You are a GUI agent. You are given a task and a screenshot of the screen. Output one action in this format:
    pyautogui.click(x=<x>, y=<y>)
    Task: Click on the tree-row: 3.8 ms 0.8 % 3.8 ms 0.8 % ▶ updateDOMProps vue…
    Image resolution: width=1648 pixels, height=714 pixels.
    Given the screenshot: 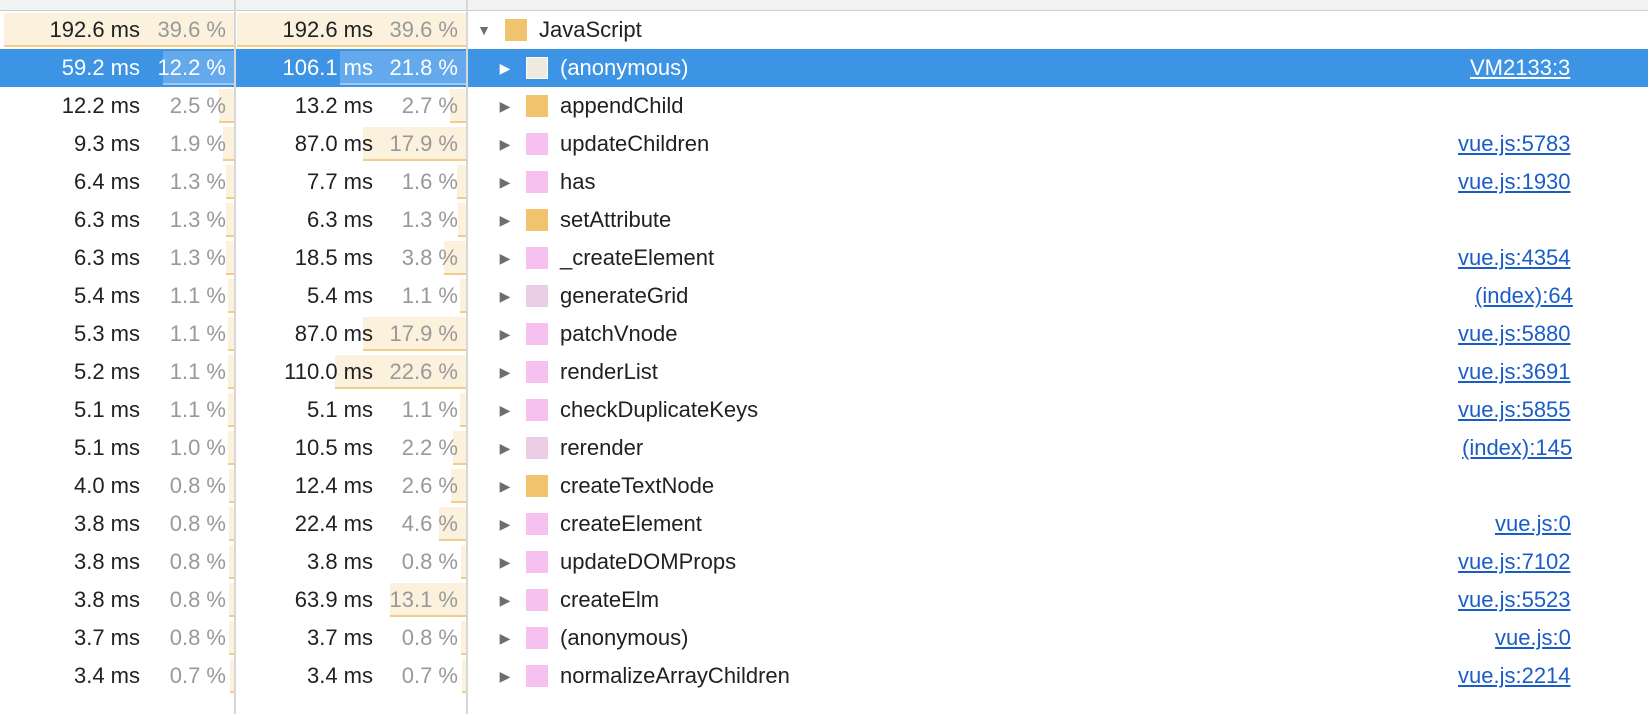 What is the action you would take?
    pyautogui.click(x=824, y=562)
    